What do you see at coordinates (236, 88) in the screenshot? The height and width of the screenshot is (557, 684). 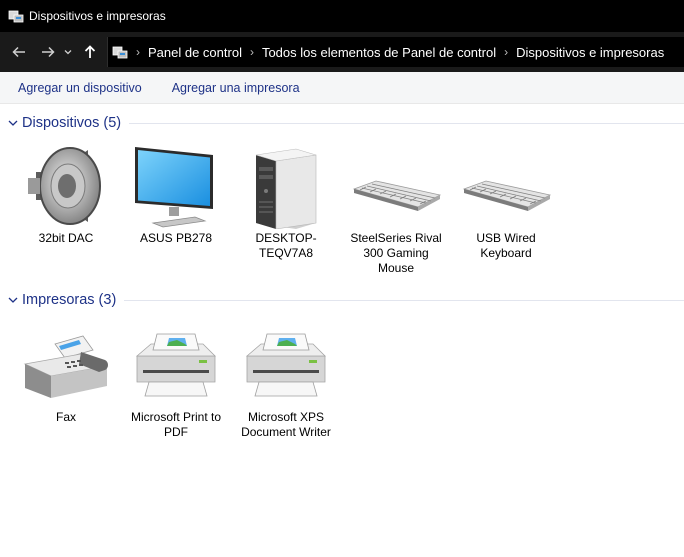 I see `add-printer-button: Agregar una impresora` at bounding box center [236, 88].